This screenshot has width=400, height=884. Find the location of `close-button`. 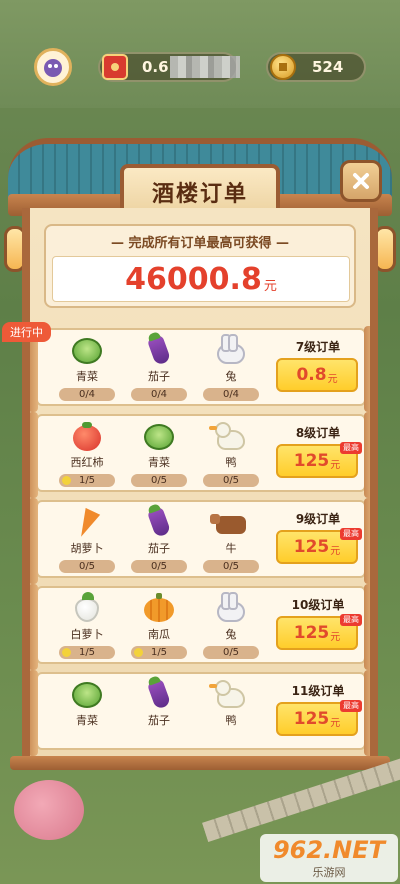

close-button is located at coordinates (361, 181).